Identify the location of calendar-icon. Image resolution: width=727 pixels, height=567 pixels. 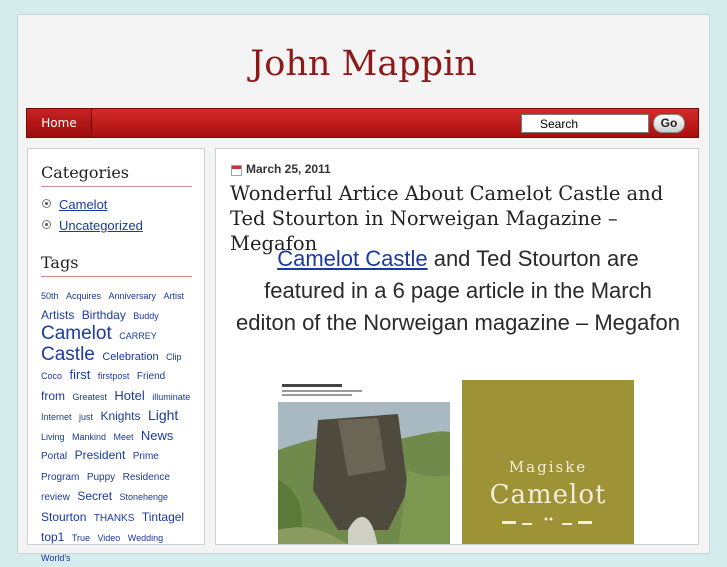
(236, 170).